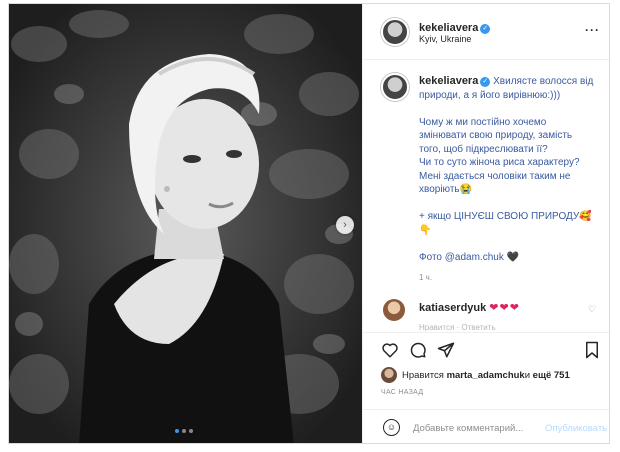 This screenshot has width=620, height=452. Describe the element at coordinates (483, 149) in the screenshot. I see `caption-line: того, щоб підкреслювати її?` at that location.